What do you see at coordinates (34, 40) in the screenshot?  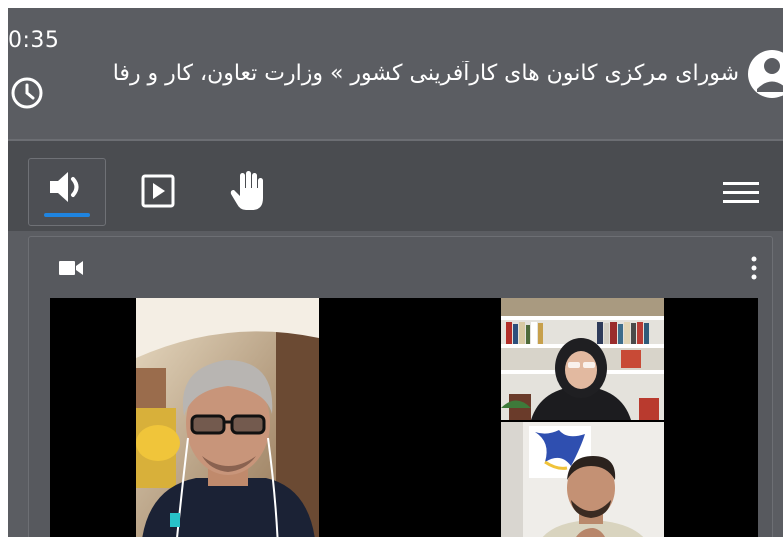 I see `meeting-timer: 0:35` at bounding box center [34, 40].